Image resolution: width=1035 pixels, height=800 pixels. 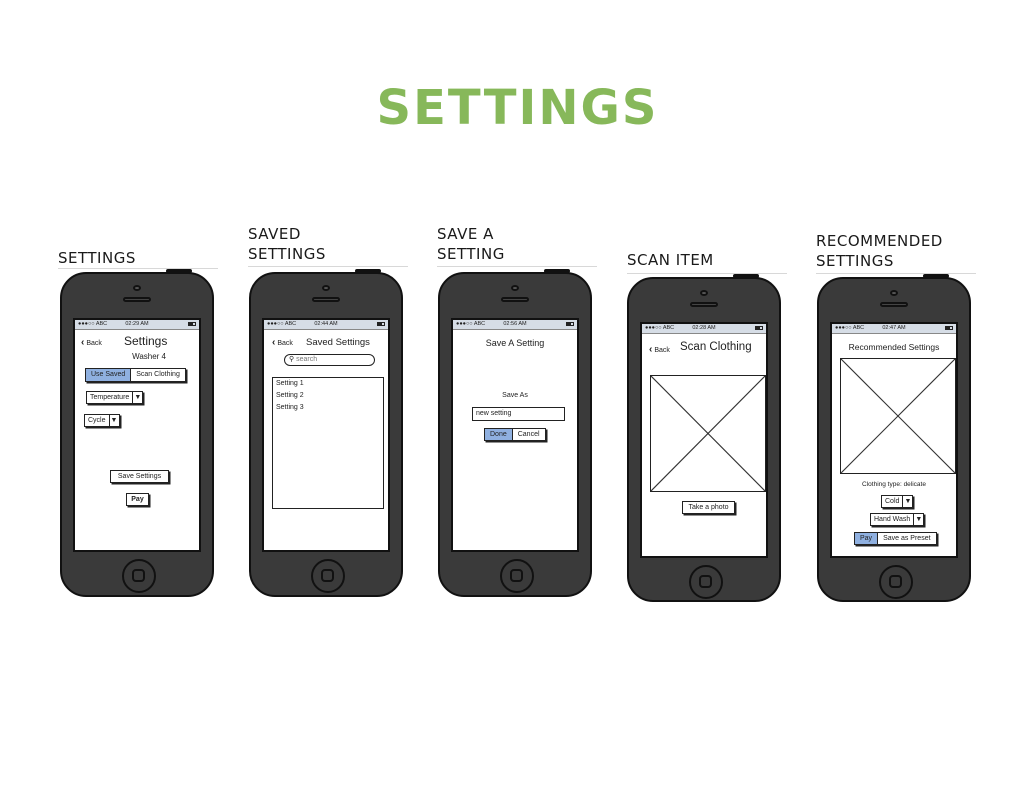 I want to click on list-item: Setting 2, so click(x=328, y=396).